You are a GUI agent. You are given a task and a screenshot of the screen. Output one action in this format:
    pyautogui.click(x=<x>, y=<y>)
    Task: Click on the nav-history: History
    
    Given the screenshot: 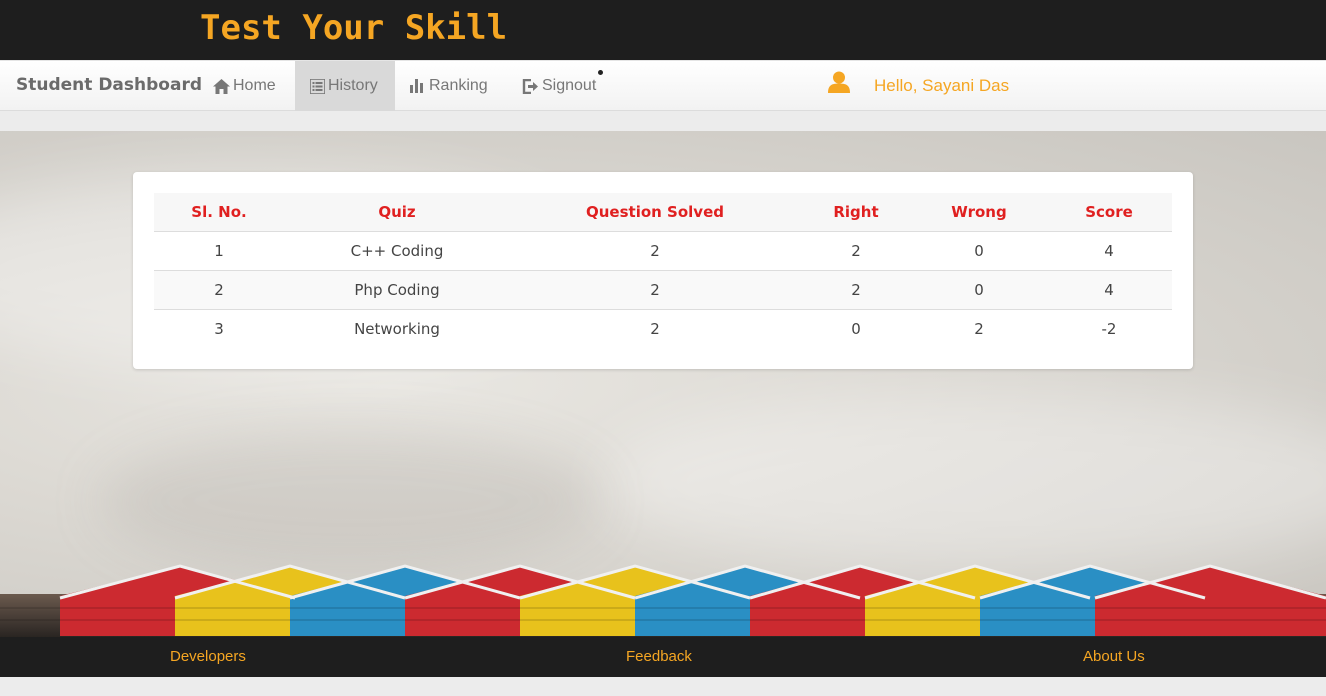 What is the action you would take?
    pyautogui.click(x=345, y=86)
    